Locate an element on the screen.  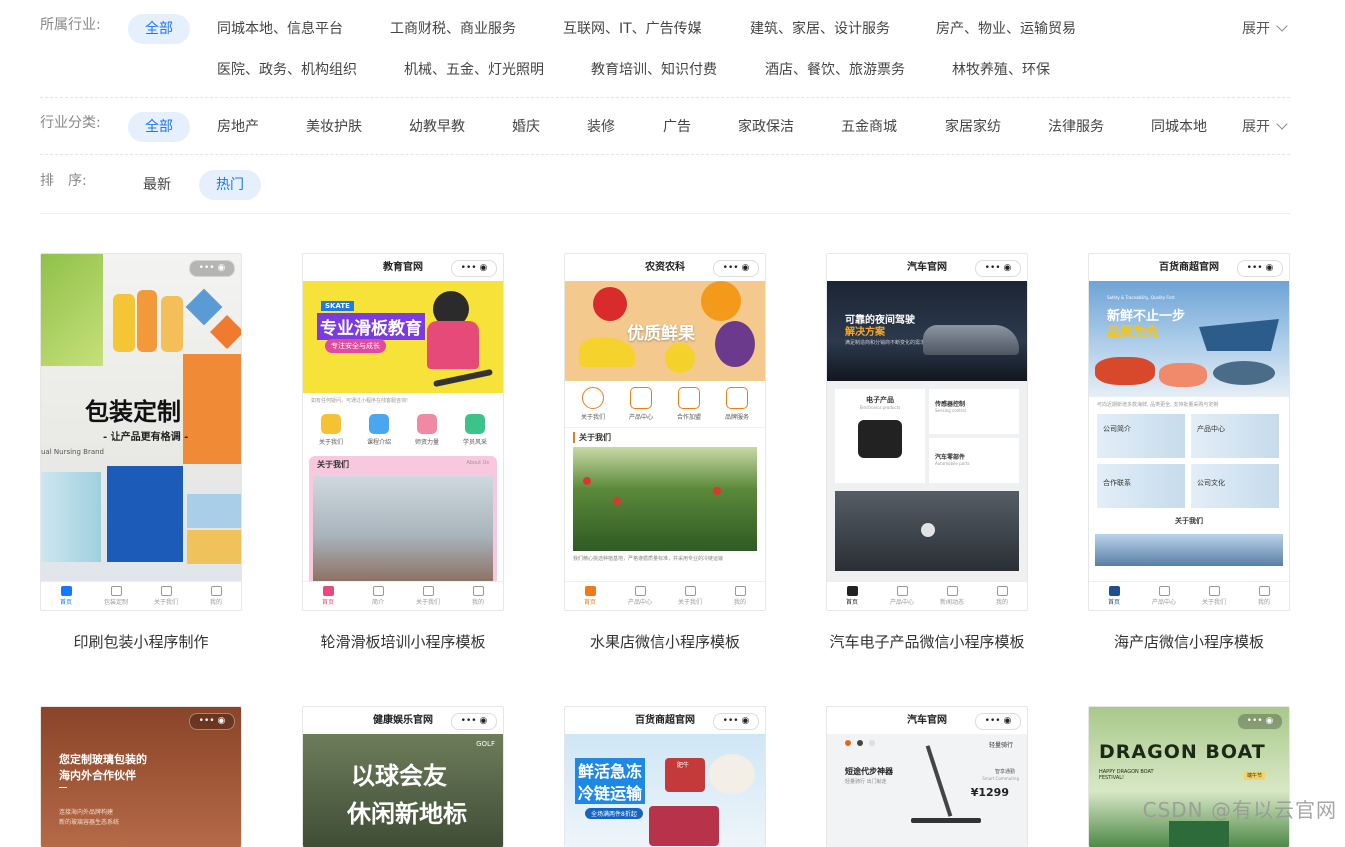
category-option: 法律服务 is located at coordinates (1076, 127).